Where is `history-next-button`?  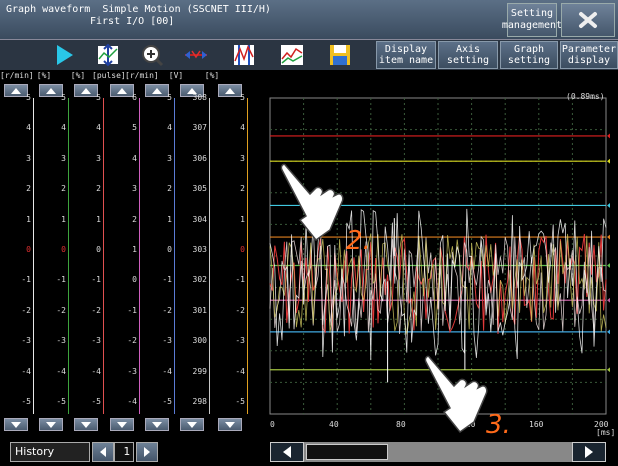
history-next-button is located at coordinates (147, 452).